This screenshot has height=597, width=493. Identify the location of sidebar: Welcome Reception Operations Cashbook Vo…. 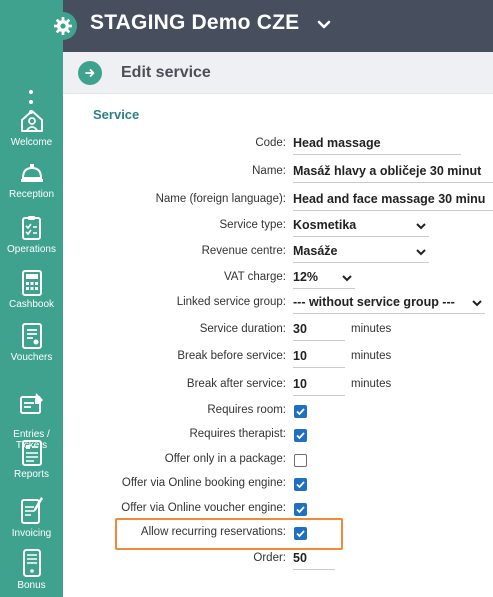
(31, 324).